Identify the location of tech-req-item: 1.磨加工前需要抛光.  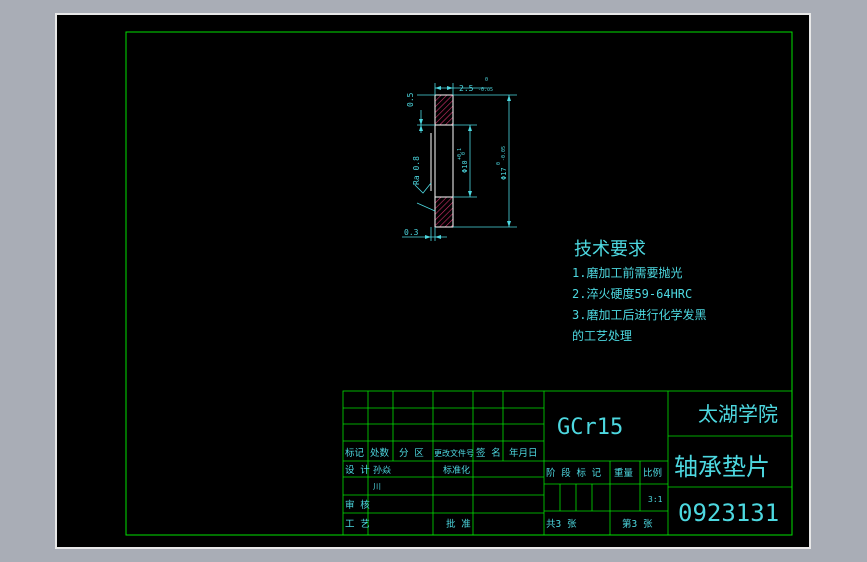
(627, 272).